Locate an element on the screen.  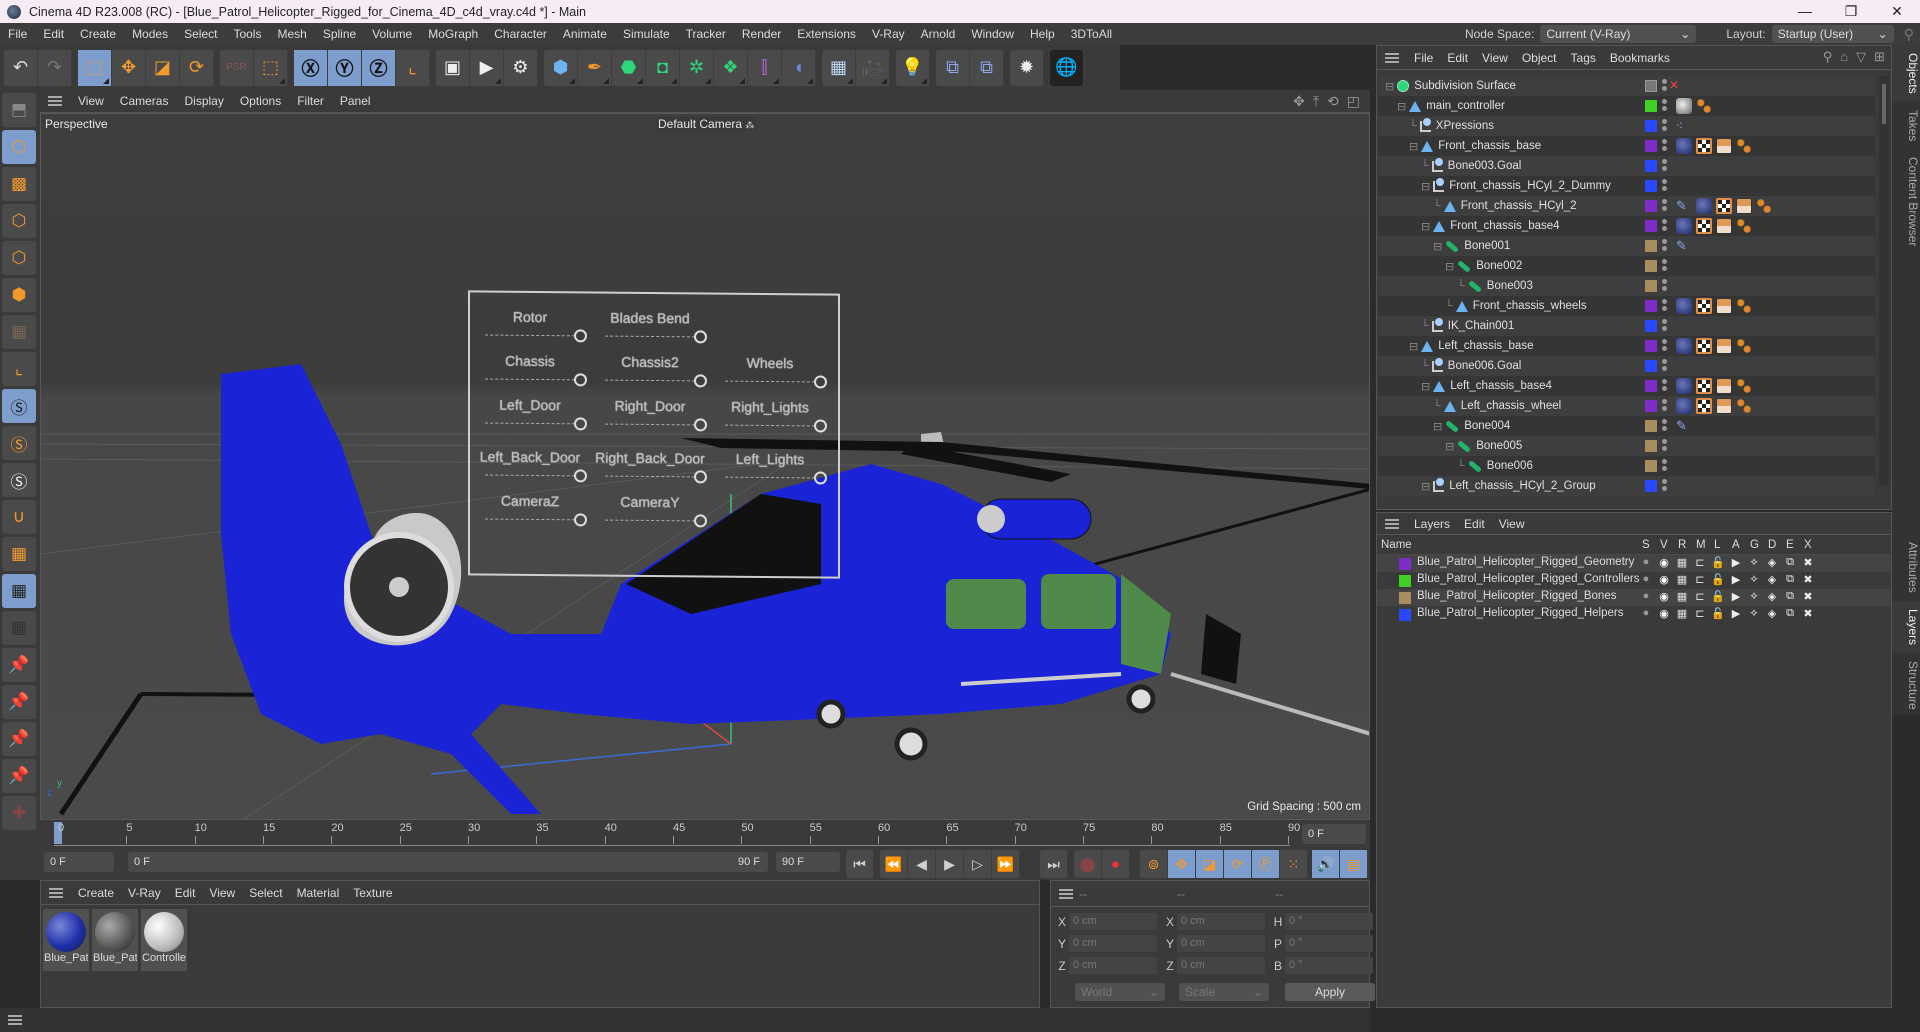
layer-menu-view: View is located at coordinates (1512, 524).